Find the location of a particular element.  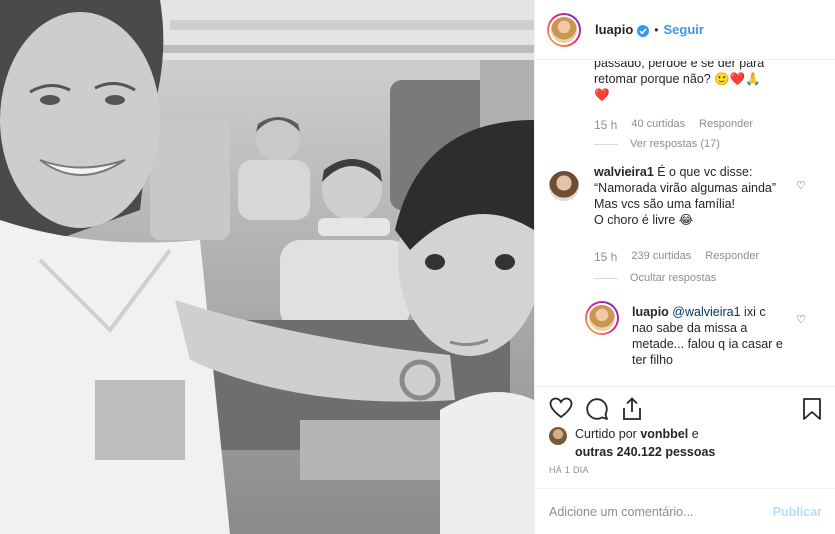

publish-button: Publicar is located at coordinates (797, 512).